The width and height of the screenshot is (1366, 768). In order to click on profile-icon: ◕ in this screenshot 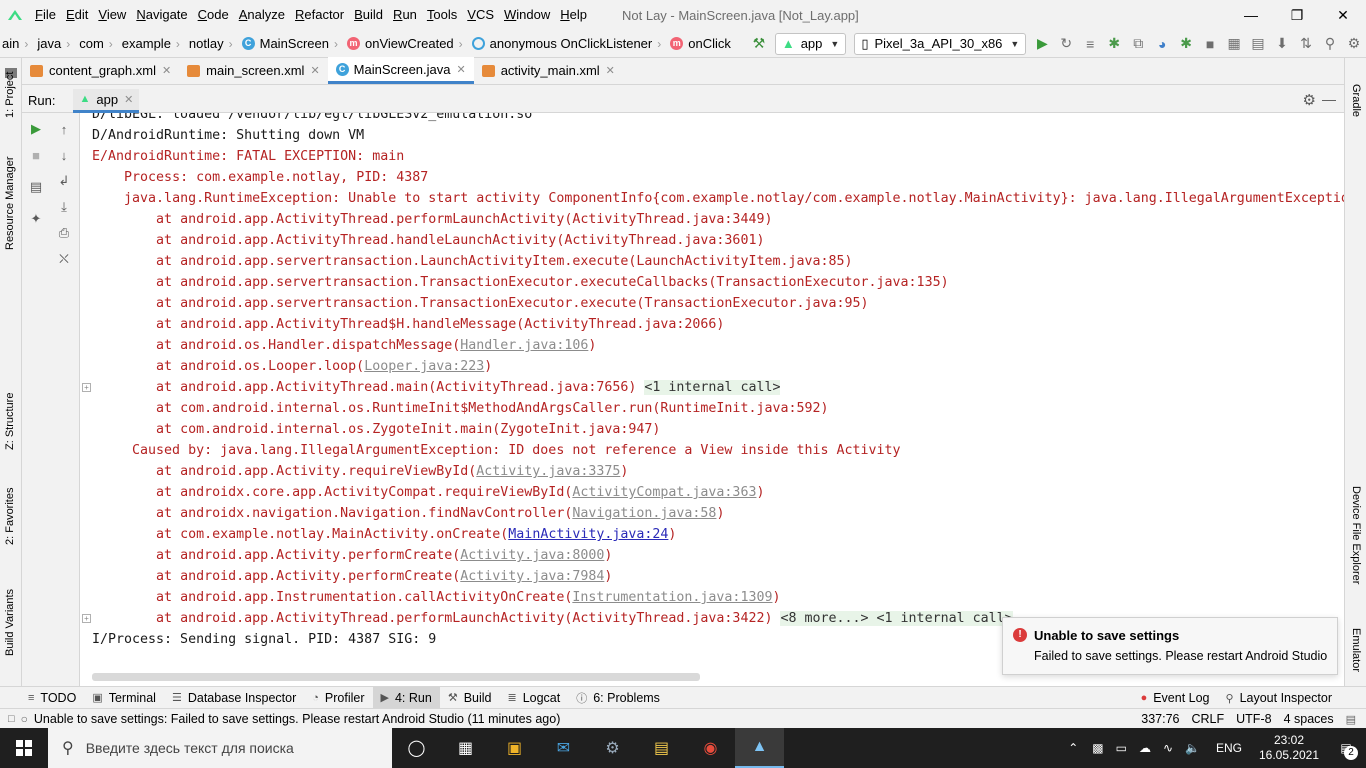, I will do `click(1162, 44)`.